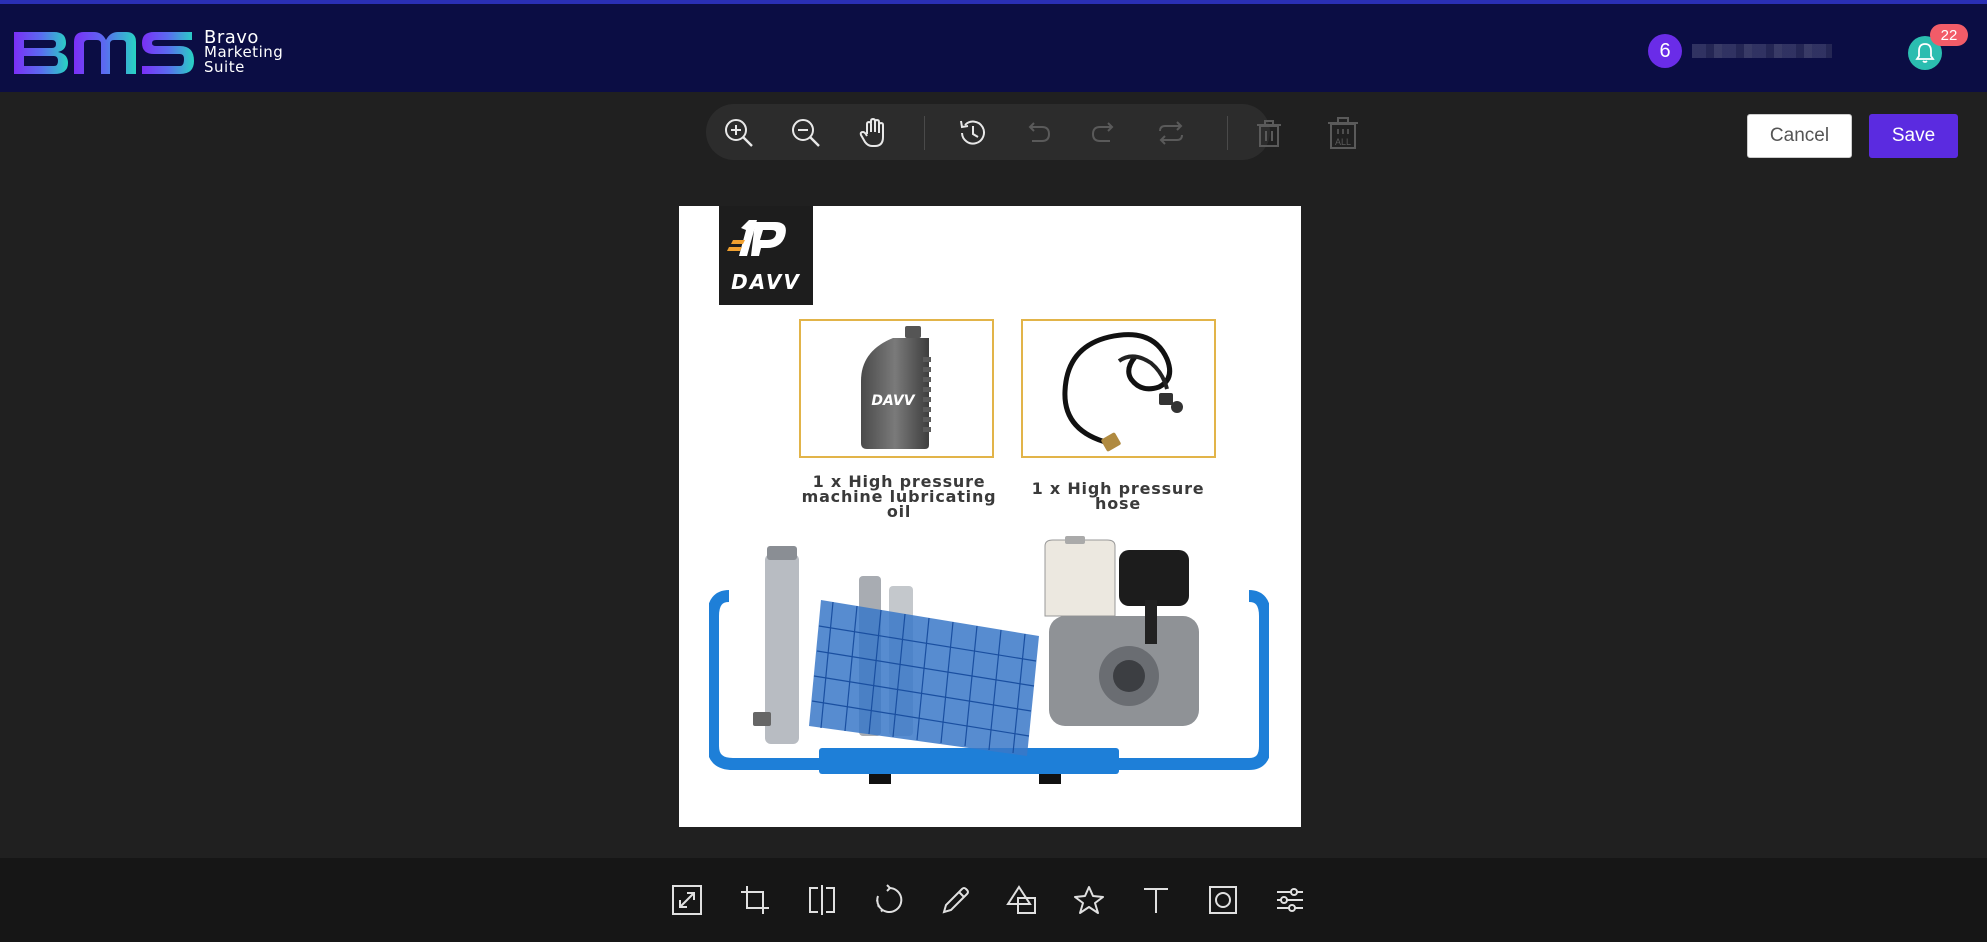 The image size is (1987, 942). I want to click on zoom-in-button, so click(739, 133).